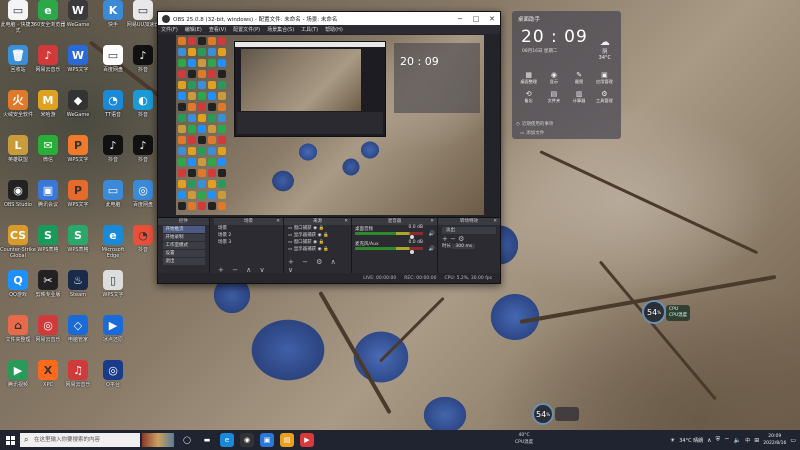 The image size is (800, 450). What do you see at coordinates (78, 104) in the screenshot?
I see `desktop-icon: ◆ WeGame` at bounding box center [78, 104].